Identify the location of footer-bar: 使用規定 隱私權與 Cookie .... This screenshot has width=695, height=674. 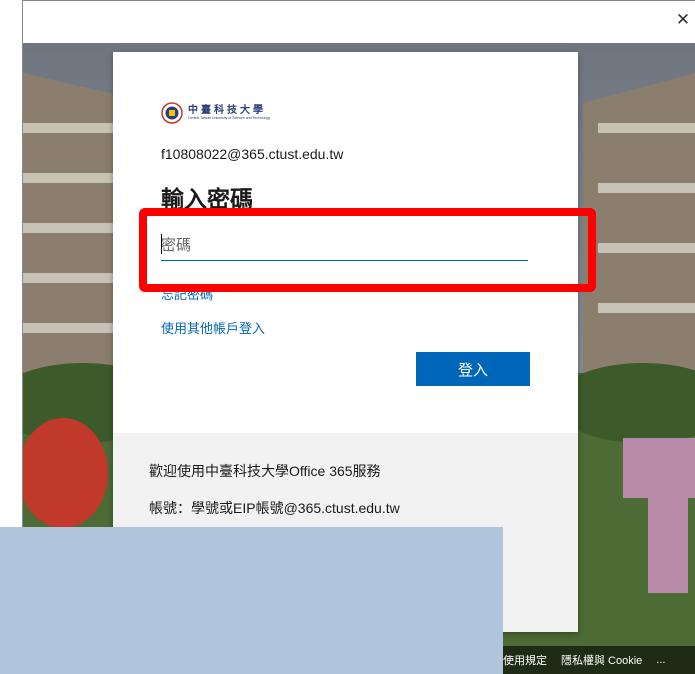
(599, 660).